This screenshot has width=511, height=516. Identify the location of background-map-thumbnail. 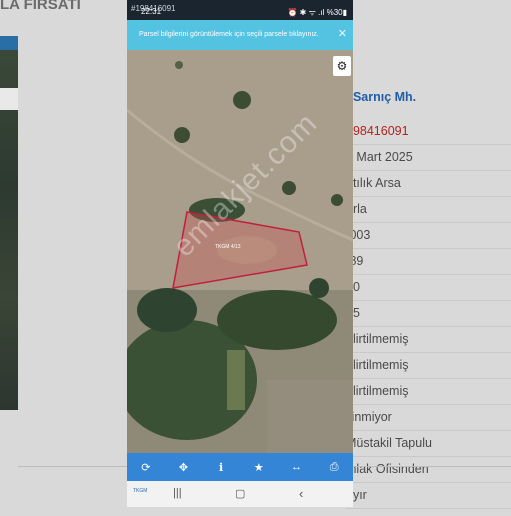
(9, 223).